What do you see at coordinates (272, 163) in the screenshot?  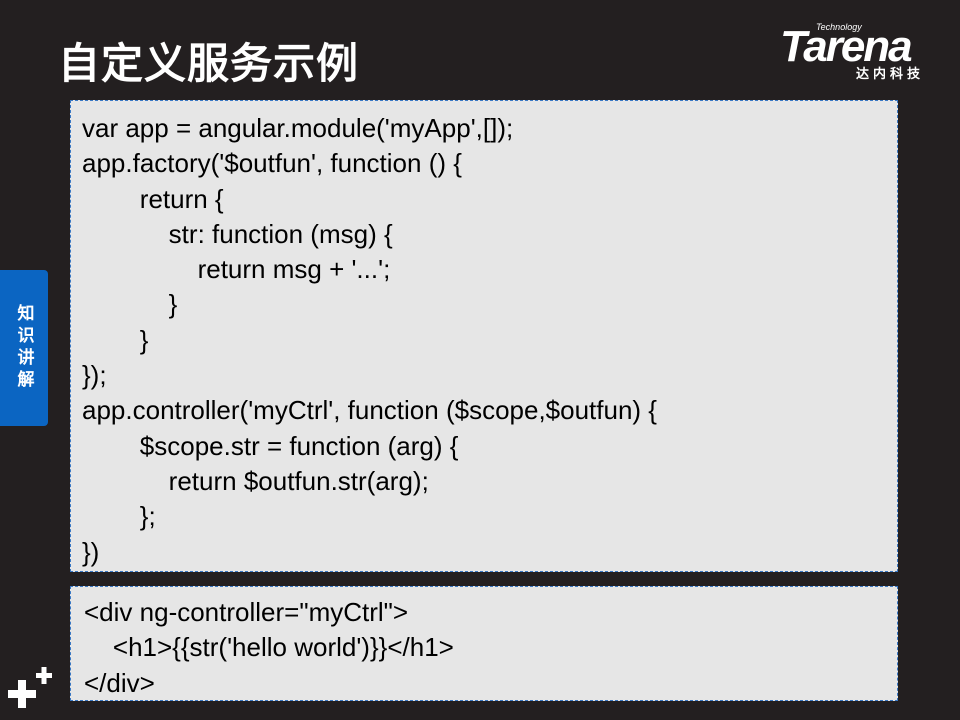 I see `code-line: app.factory('$outfun', function () {` at bounding box center [272, 163].